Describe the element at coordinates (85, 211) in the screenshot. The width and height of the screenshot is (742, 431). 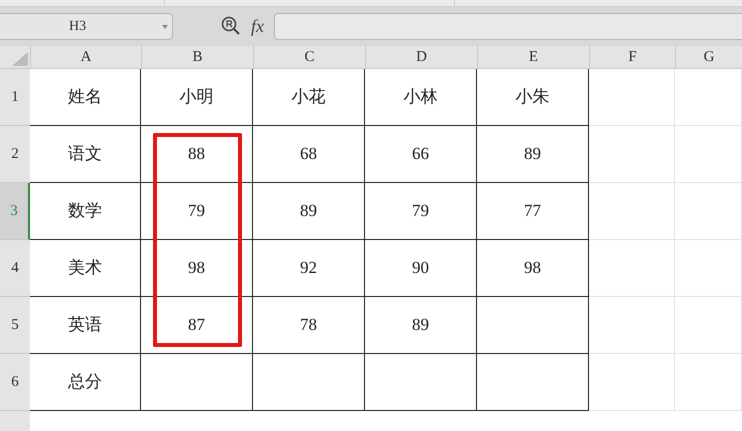
I see `table-cell: 数学` at that location.